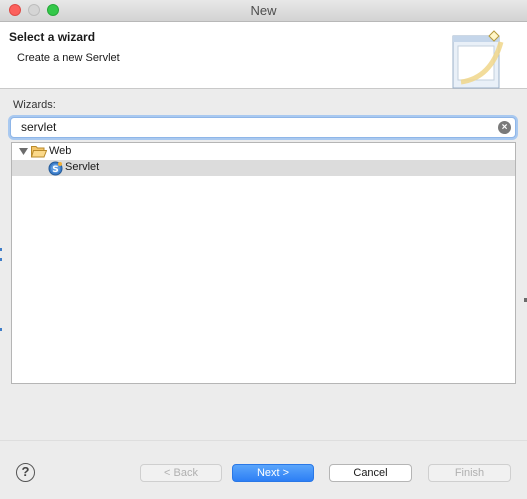  I want to click on tree-item-web: Web, so click(263, 152).